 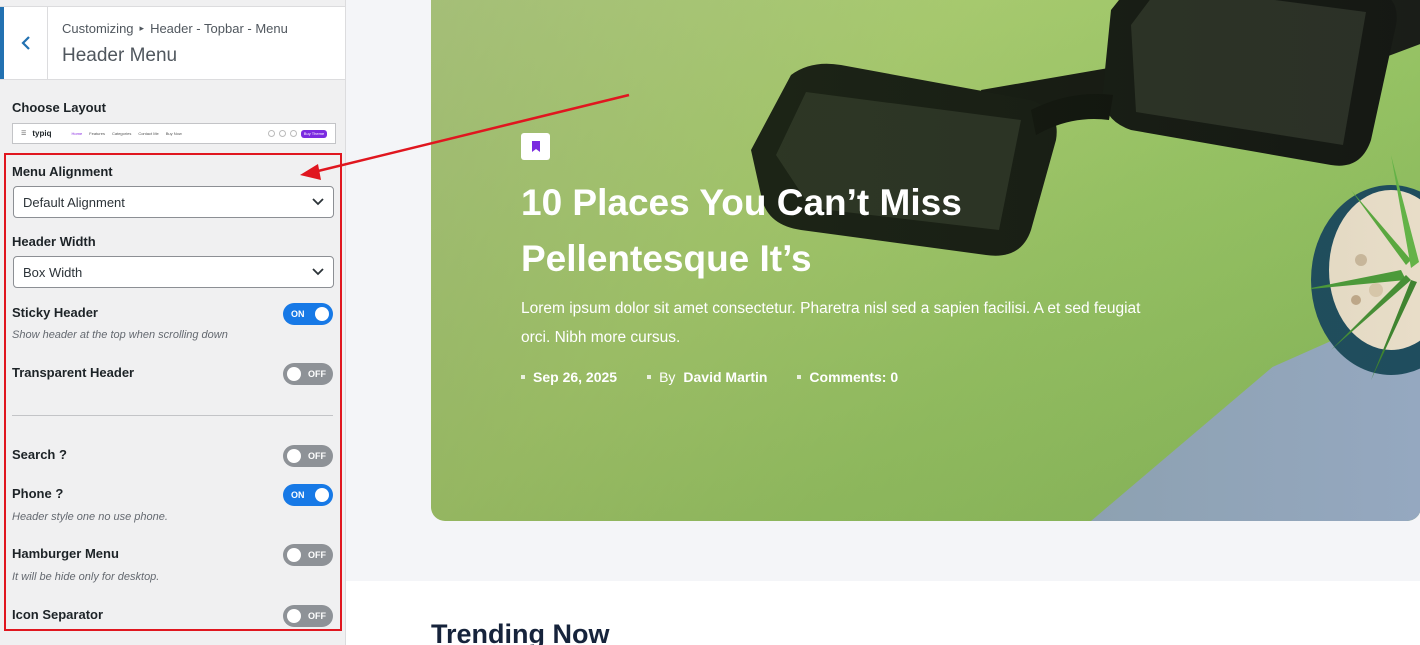 What do you see at coordinates (520, 632) in the screenshot?
I see `trending-heading: Trending Now` at bounding box center [520, 632].